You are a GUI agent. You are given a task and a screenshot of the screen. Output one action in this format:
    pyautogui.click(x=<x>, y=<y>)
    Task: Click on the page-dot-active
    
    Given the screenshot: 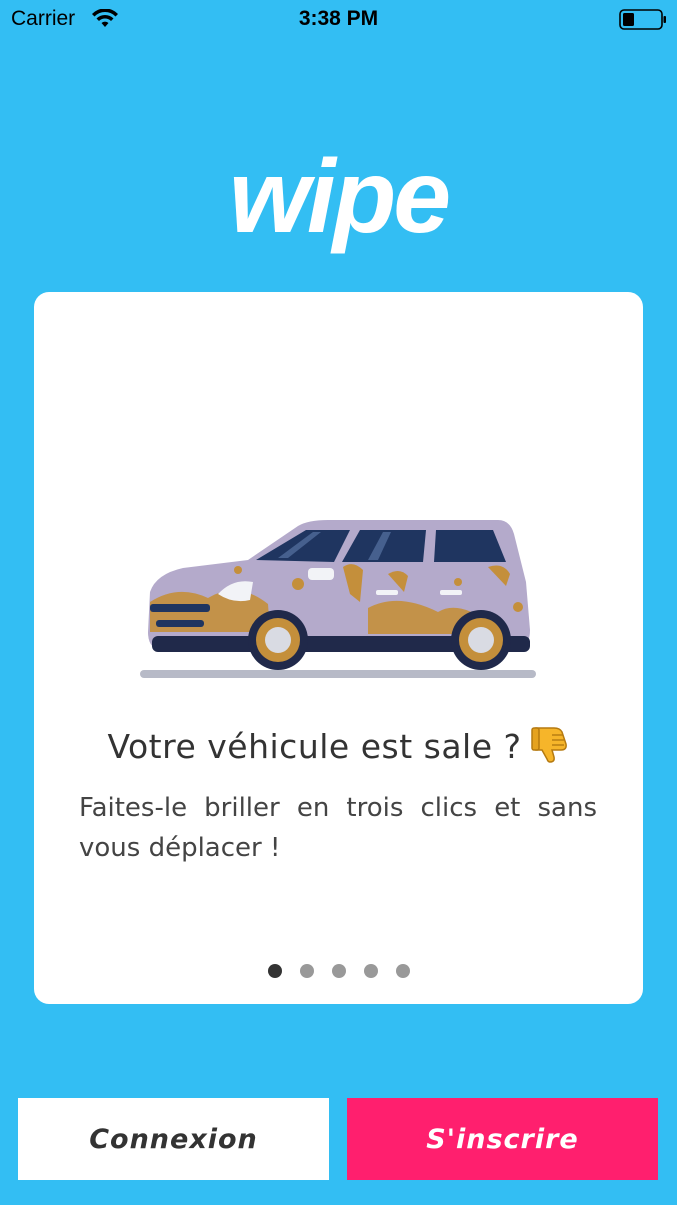 What is the action you would take?
    pyautogui.click(x=274, y=971)
    